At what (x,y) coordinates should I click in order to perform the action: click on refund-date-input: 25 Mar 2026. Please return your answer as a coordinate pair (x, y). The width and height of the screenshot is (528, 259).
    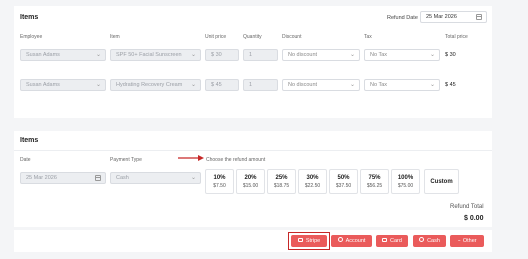
    Looking at the image, I should click on (453, 17).